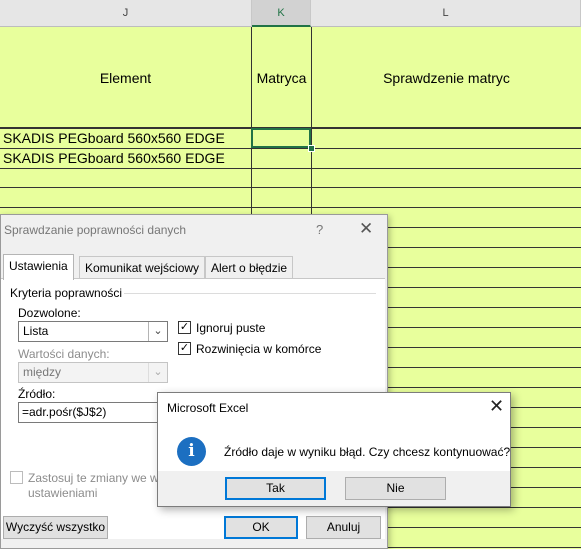 The image size is (581, 549). I want to click on column-header-j: J, so click(126, 13).